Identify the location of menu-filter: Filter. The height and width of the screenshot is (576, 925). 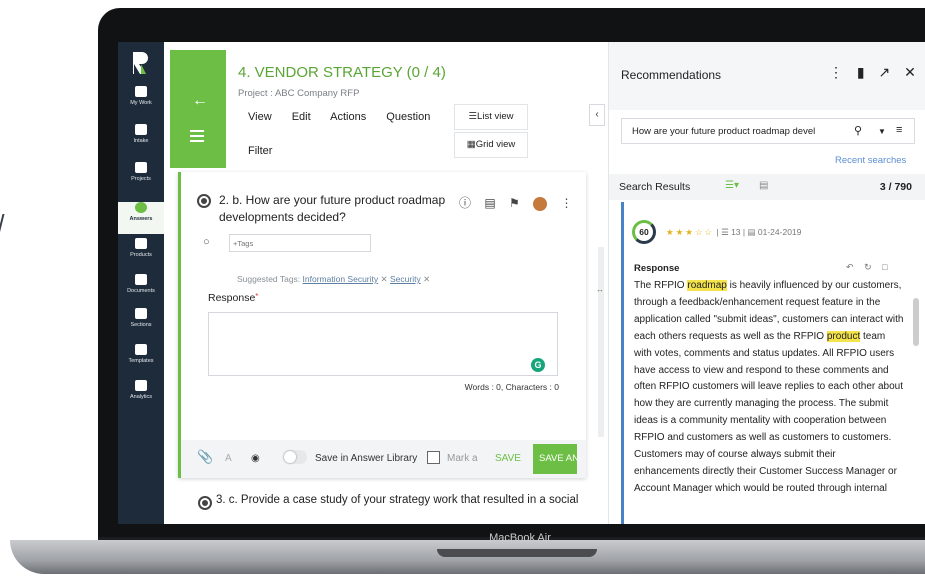
(260, 151).